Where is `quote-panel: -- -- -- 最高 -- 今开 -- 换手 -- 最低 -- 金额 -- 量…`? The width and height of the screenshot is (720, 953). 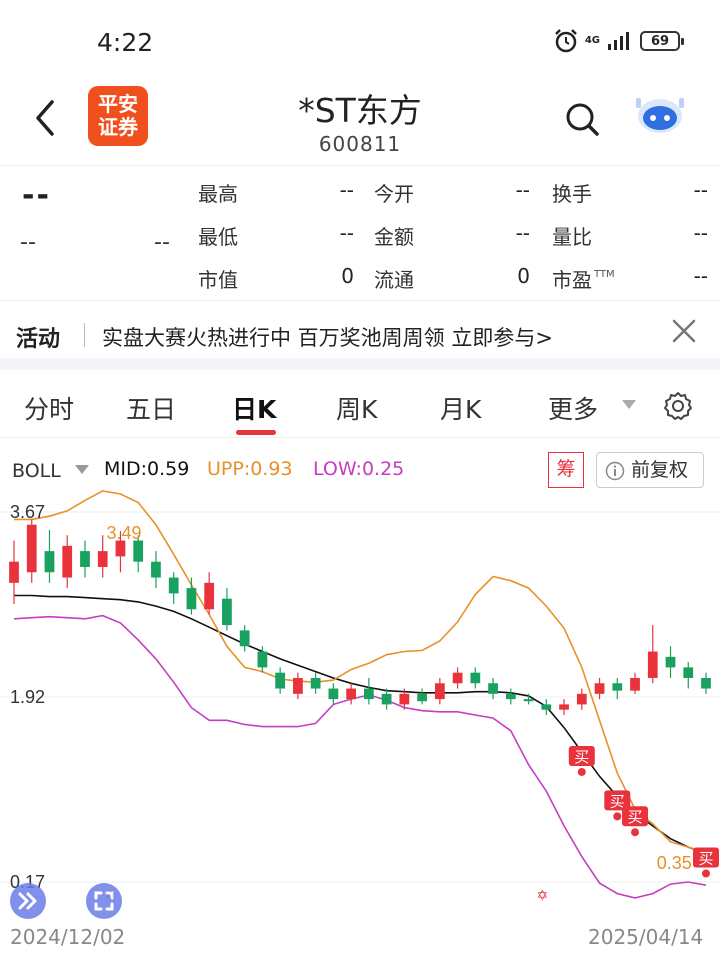
quote-panel: -- -- -- 最高 -- 今开 -- 换手 -- 最低 -- 金额 -- 量… is located at coordinates (360, 233).